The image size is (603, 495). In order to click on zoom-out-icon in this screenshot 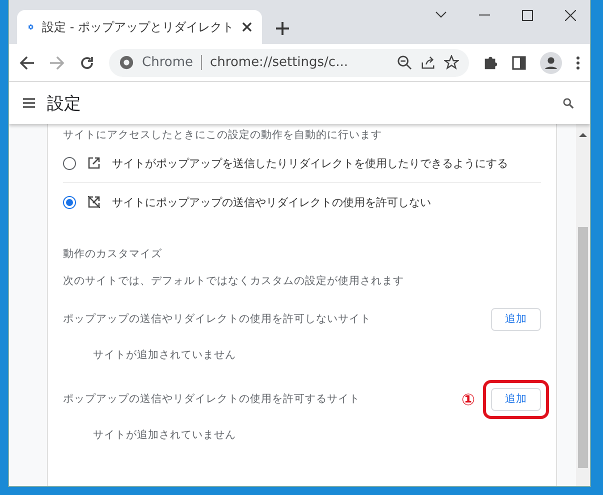, I will do `click(404, 62)`.